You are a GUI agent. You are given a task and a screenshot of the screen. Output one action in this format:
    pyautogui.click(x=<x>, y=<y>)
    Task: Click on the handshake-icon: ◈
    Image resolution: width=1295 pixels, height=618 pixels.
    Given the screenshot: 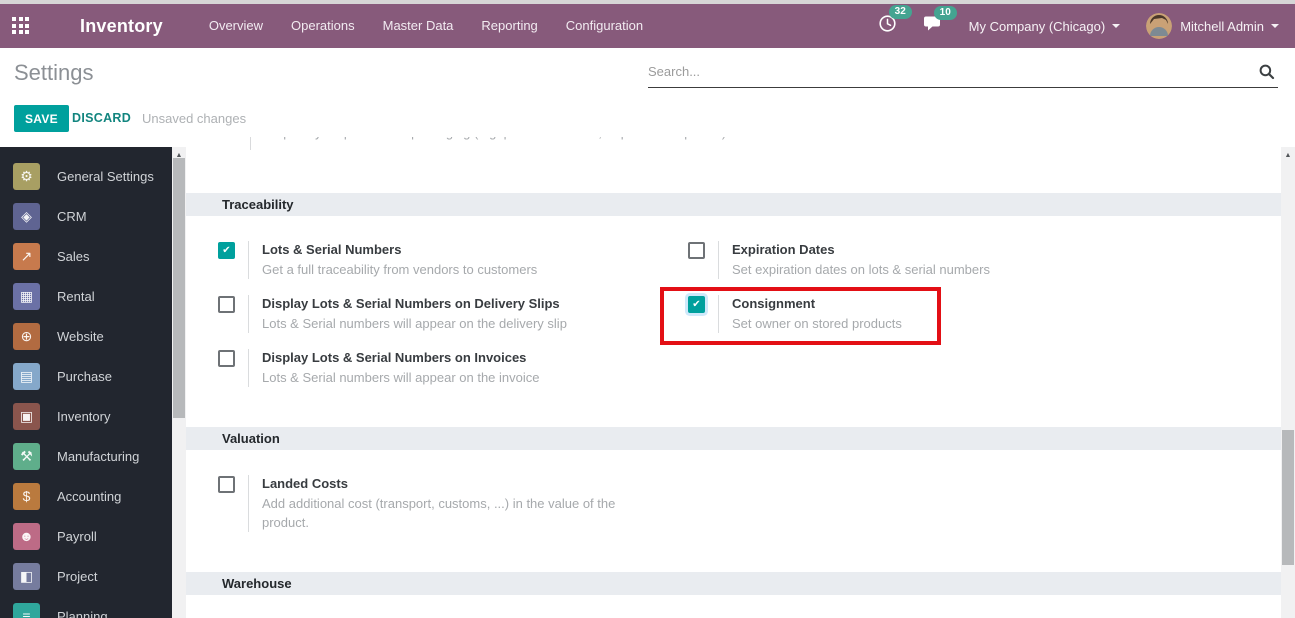 What is the action you would take?
    pyautogui.click(x=26, y=216)
    